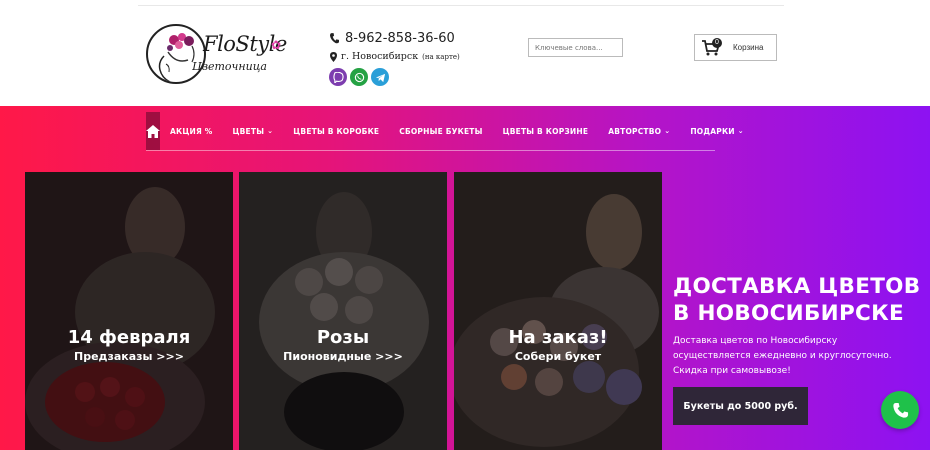  I want to click on promo-text-line: Доставка цветов по Новосибирску, so click(755, 341).